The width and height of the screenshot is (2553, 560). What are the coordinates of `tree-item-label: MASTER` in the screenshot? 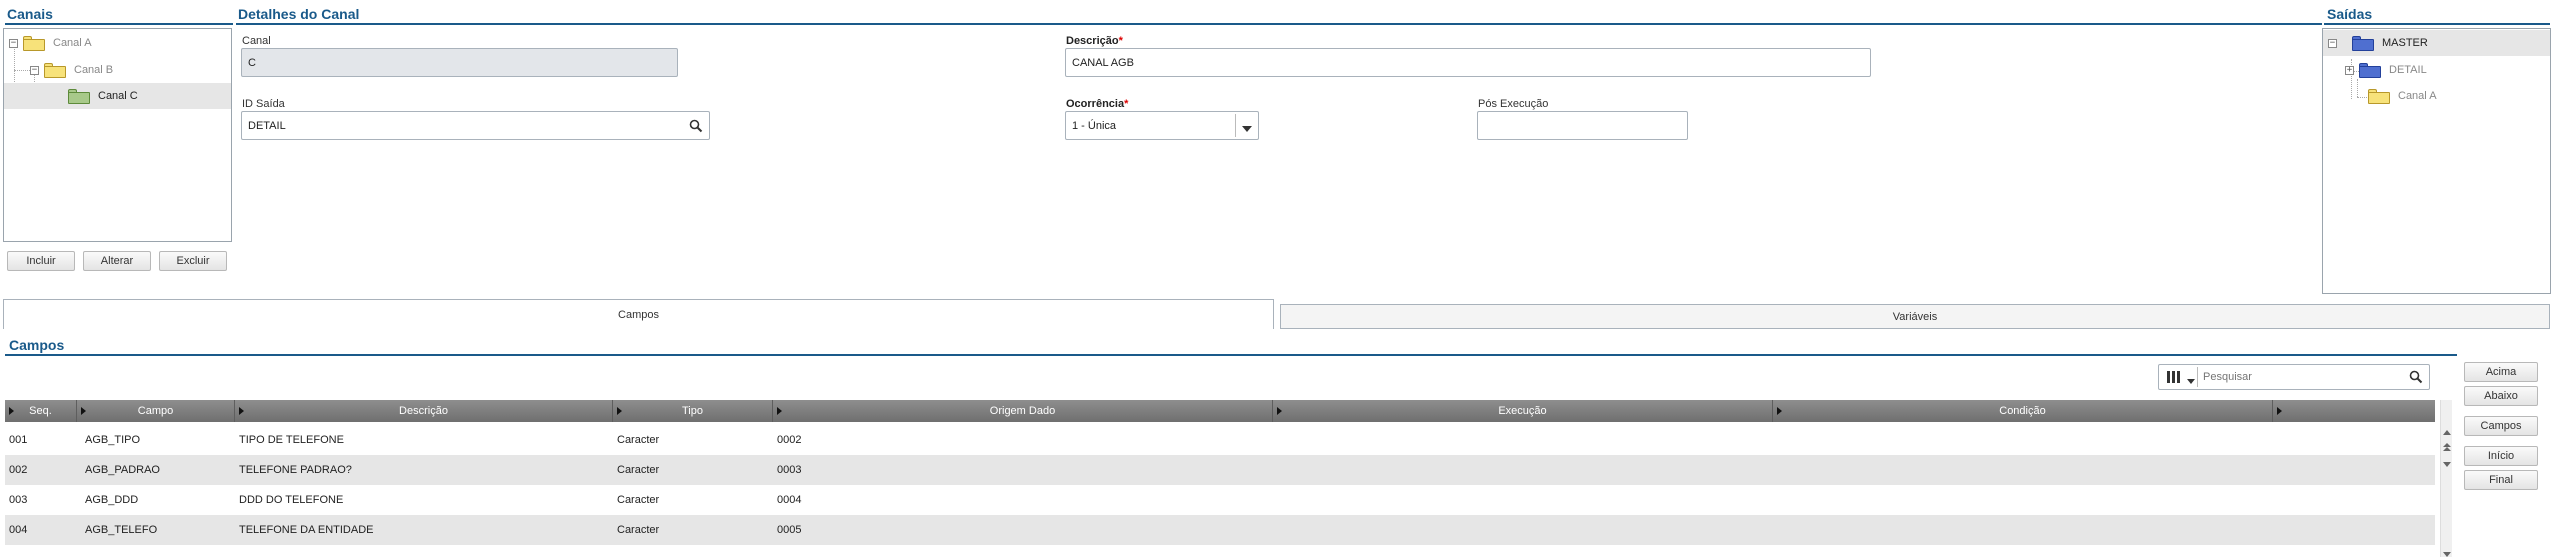 It's located at (2405, 43).